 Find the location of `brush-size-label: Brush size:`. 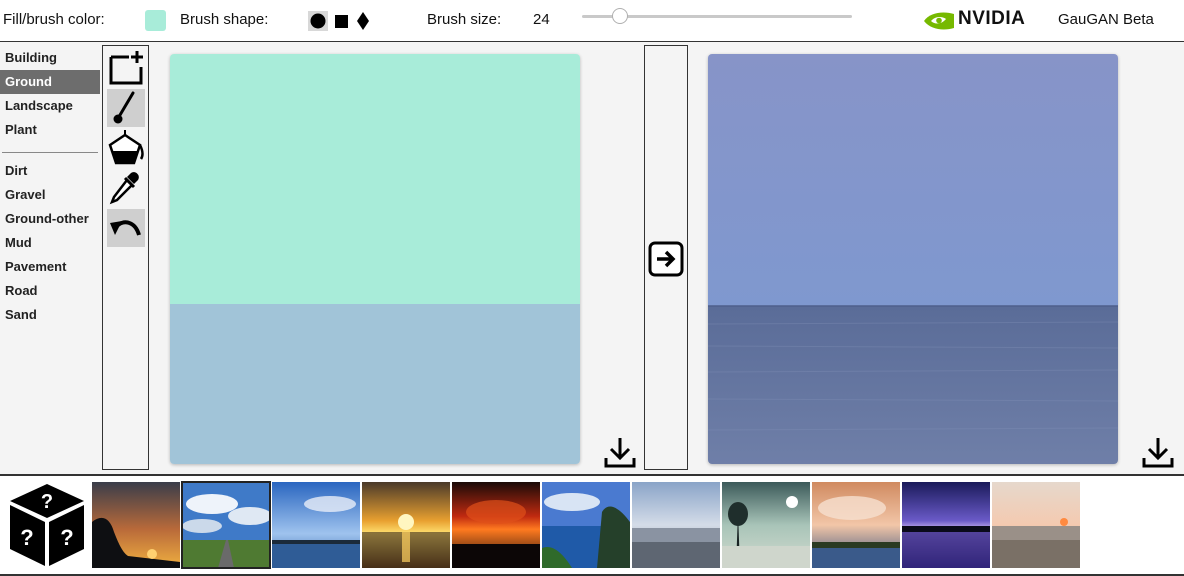

brush-size-label: Brush size: is located at coordinates (464, 19).